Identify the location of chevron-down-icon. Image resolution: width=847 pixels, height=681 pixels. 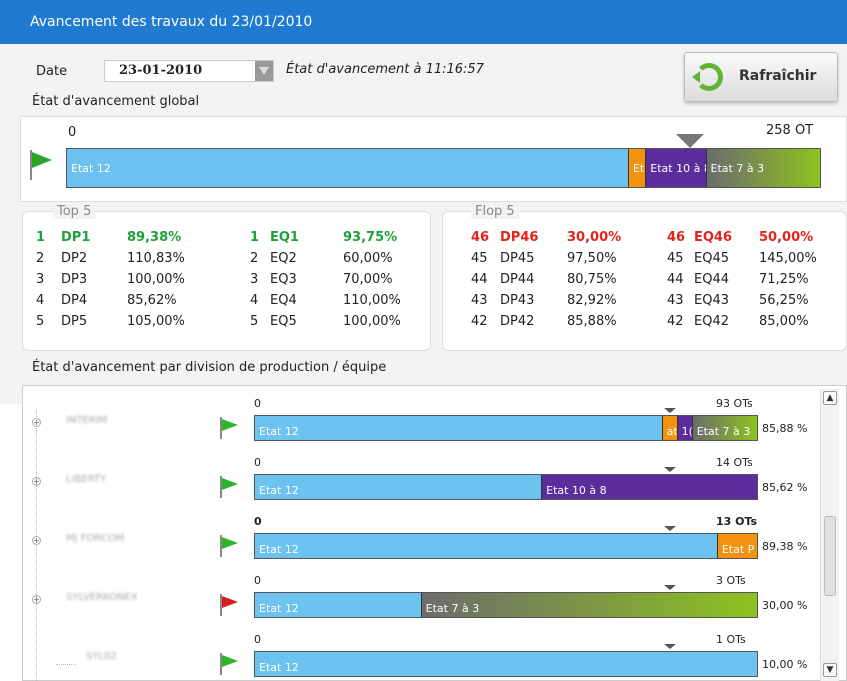
(264, 71).